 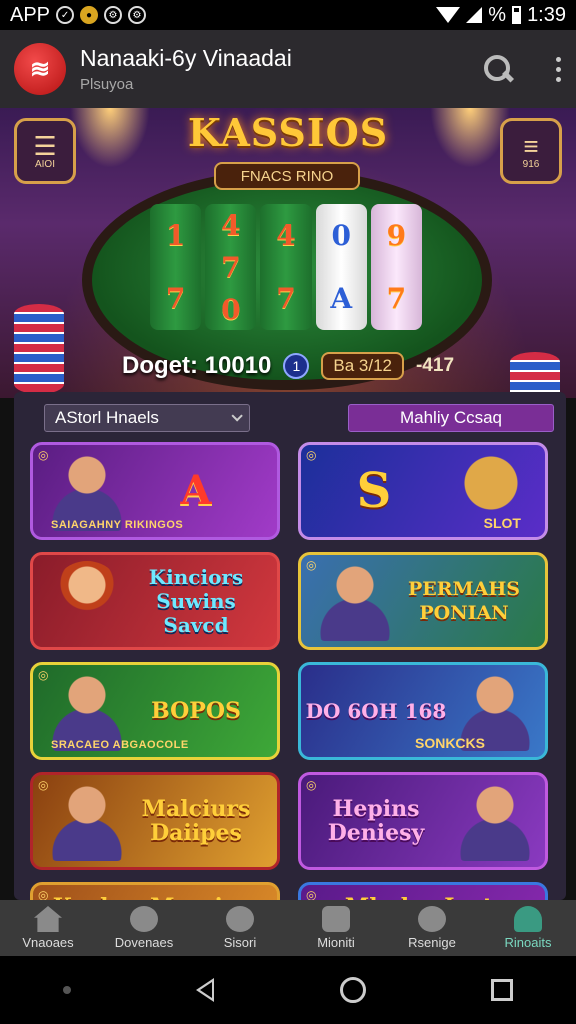 What do you see at coordinates (240, 942) in the screenshot?
I see `nav-label: Sisori` at bounding box center [240, 942].